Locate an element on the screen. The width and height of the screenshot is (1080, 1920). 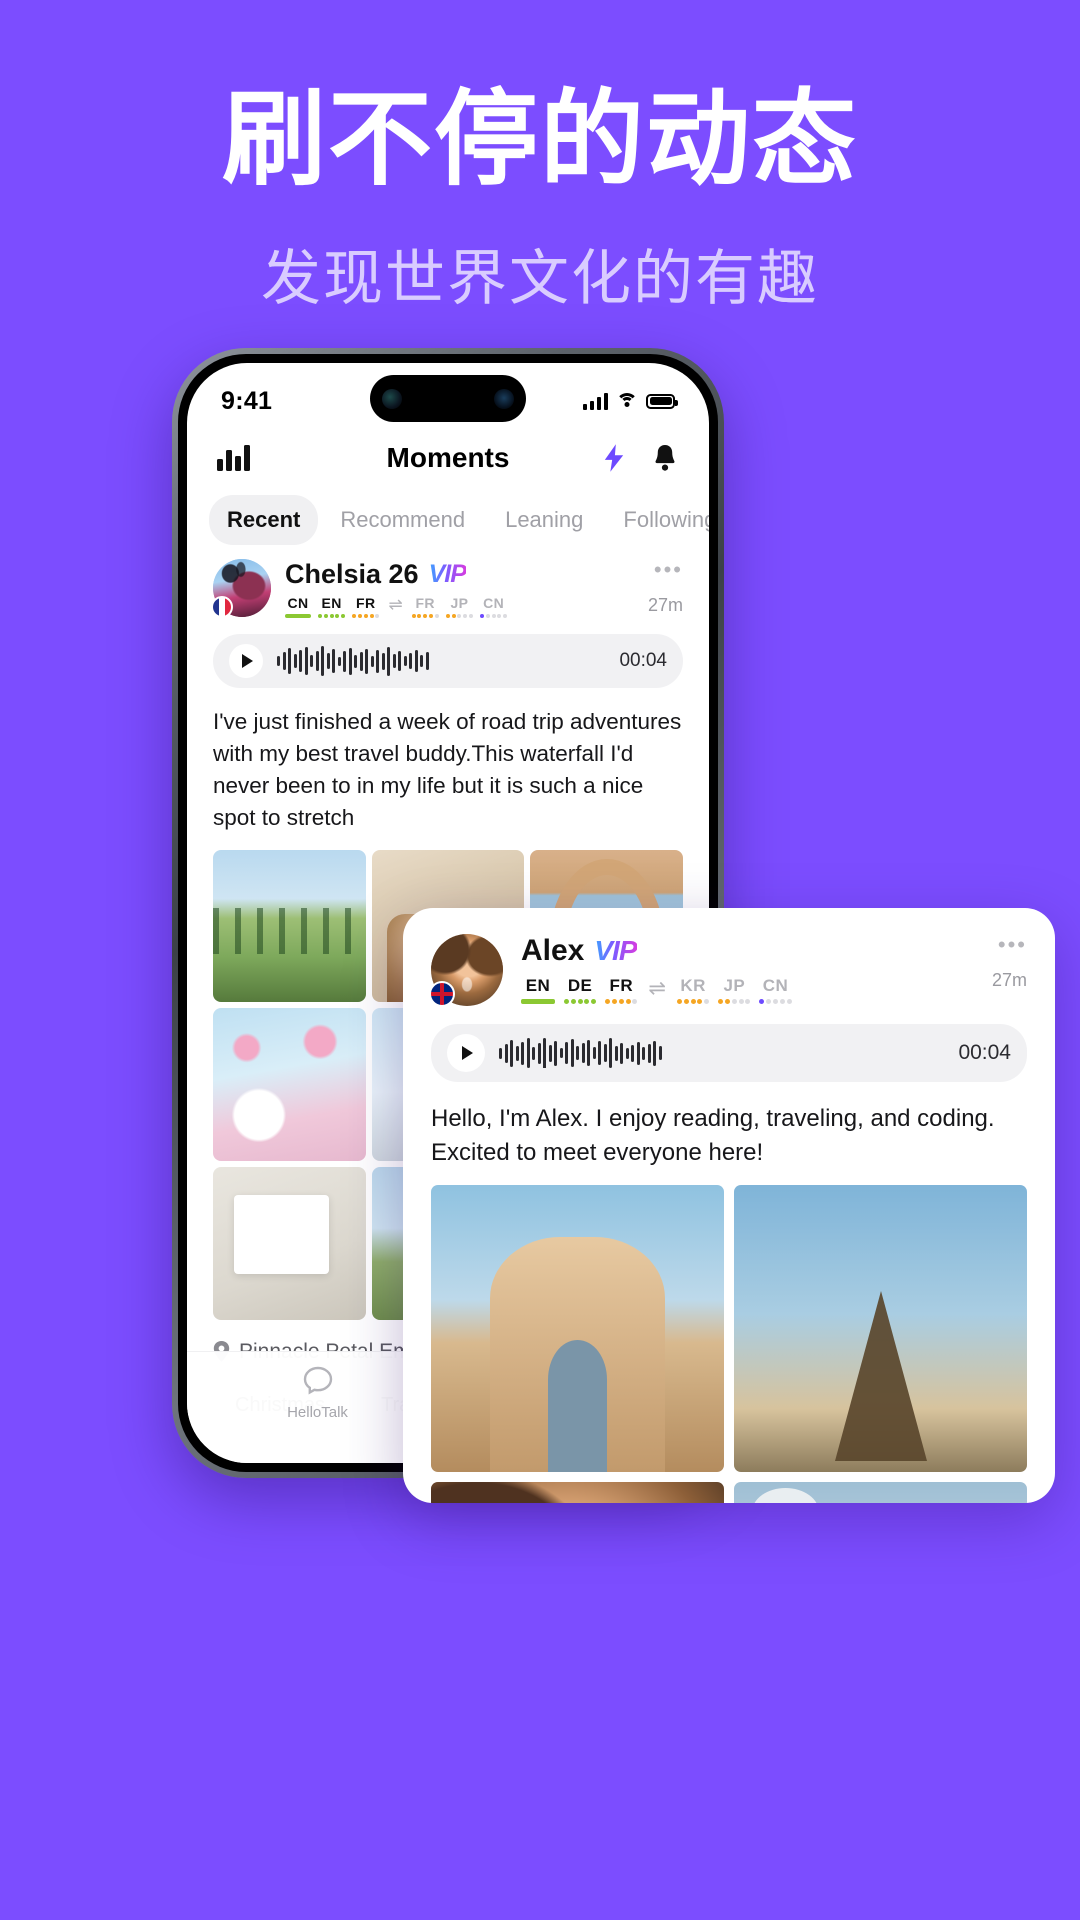
tab-recommend: Recommend is located at coordinates (402, 520).